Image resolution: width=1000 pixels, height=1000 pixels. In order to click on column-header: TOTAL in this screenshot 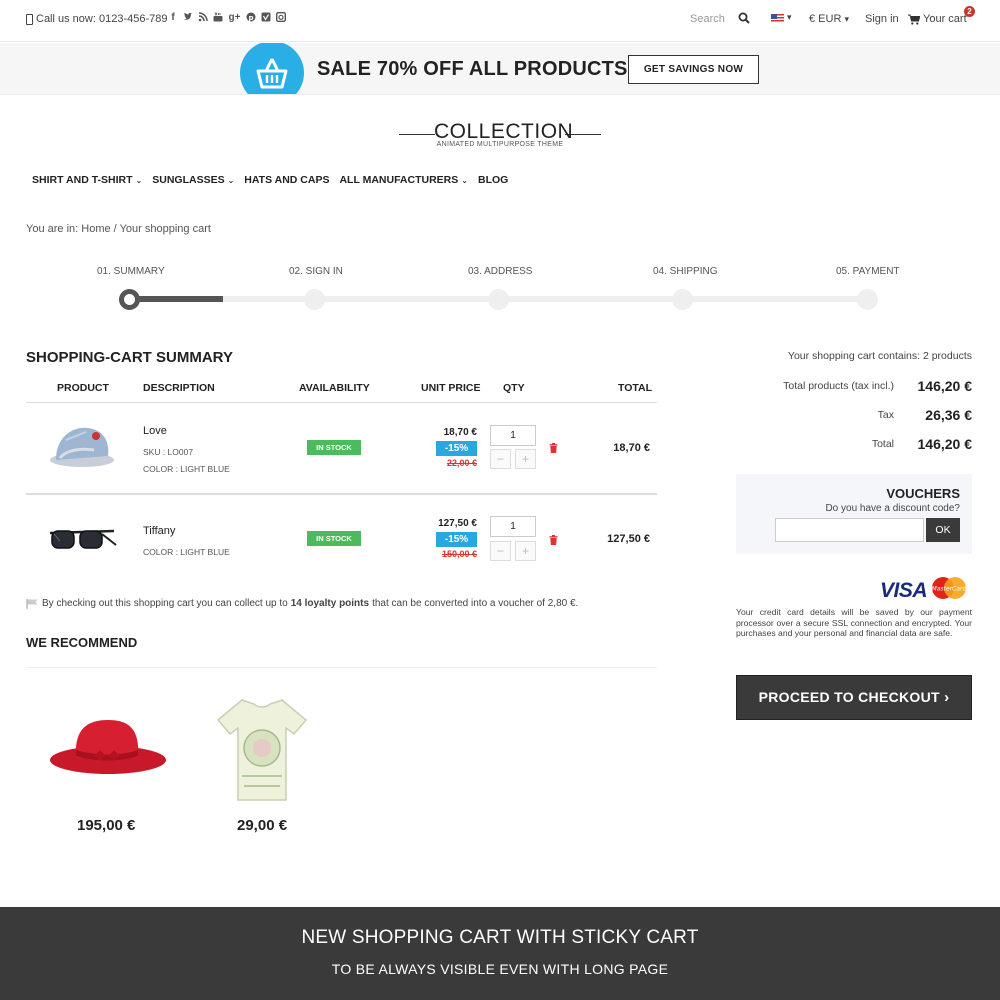, I will do `click(635, 388)`.